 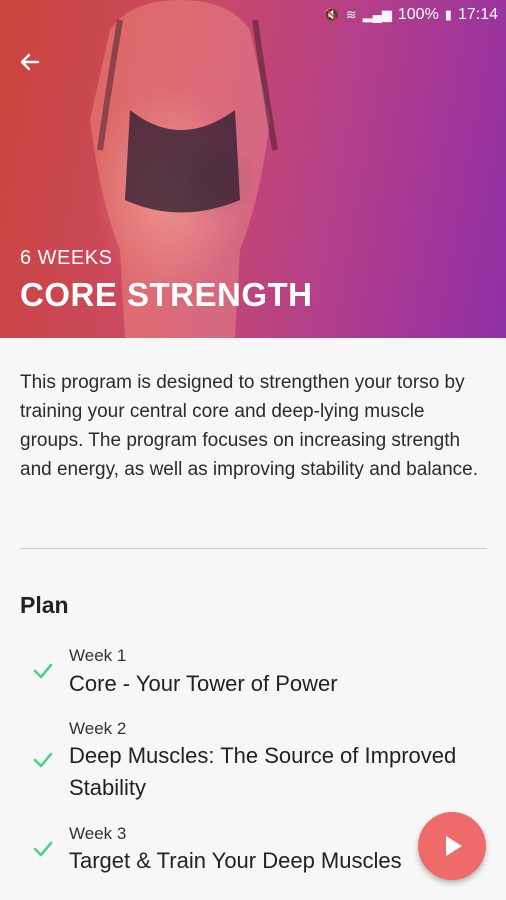 What do you see at coordinates (203, 683) in the screenshot?
I see `week-title: Core - Your Tower of Power` at bounding box center [203, 683].